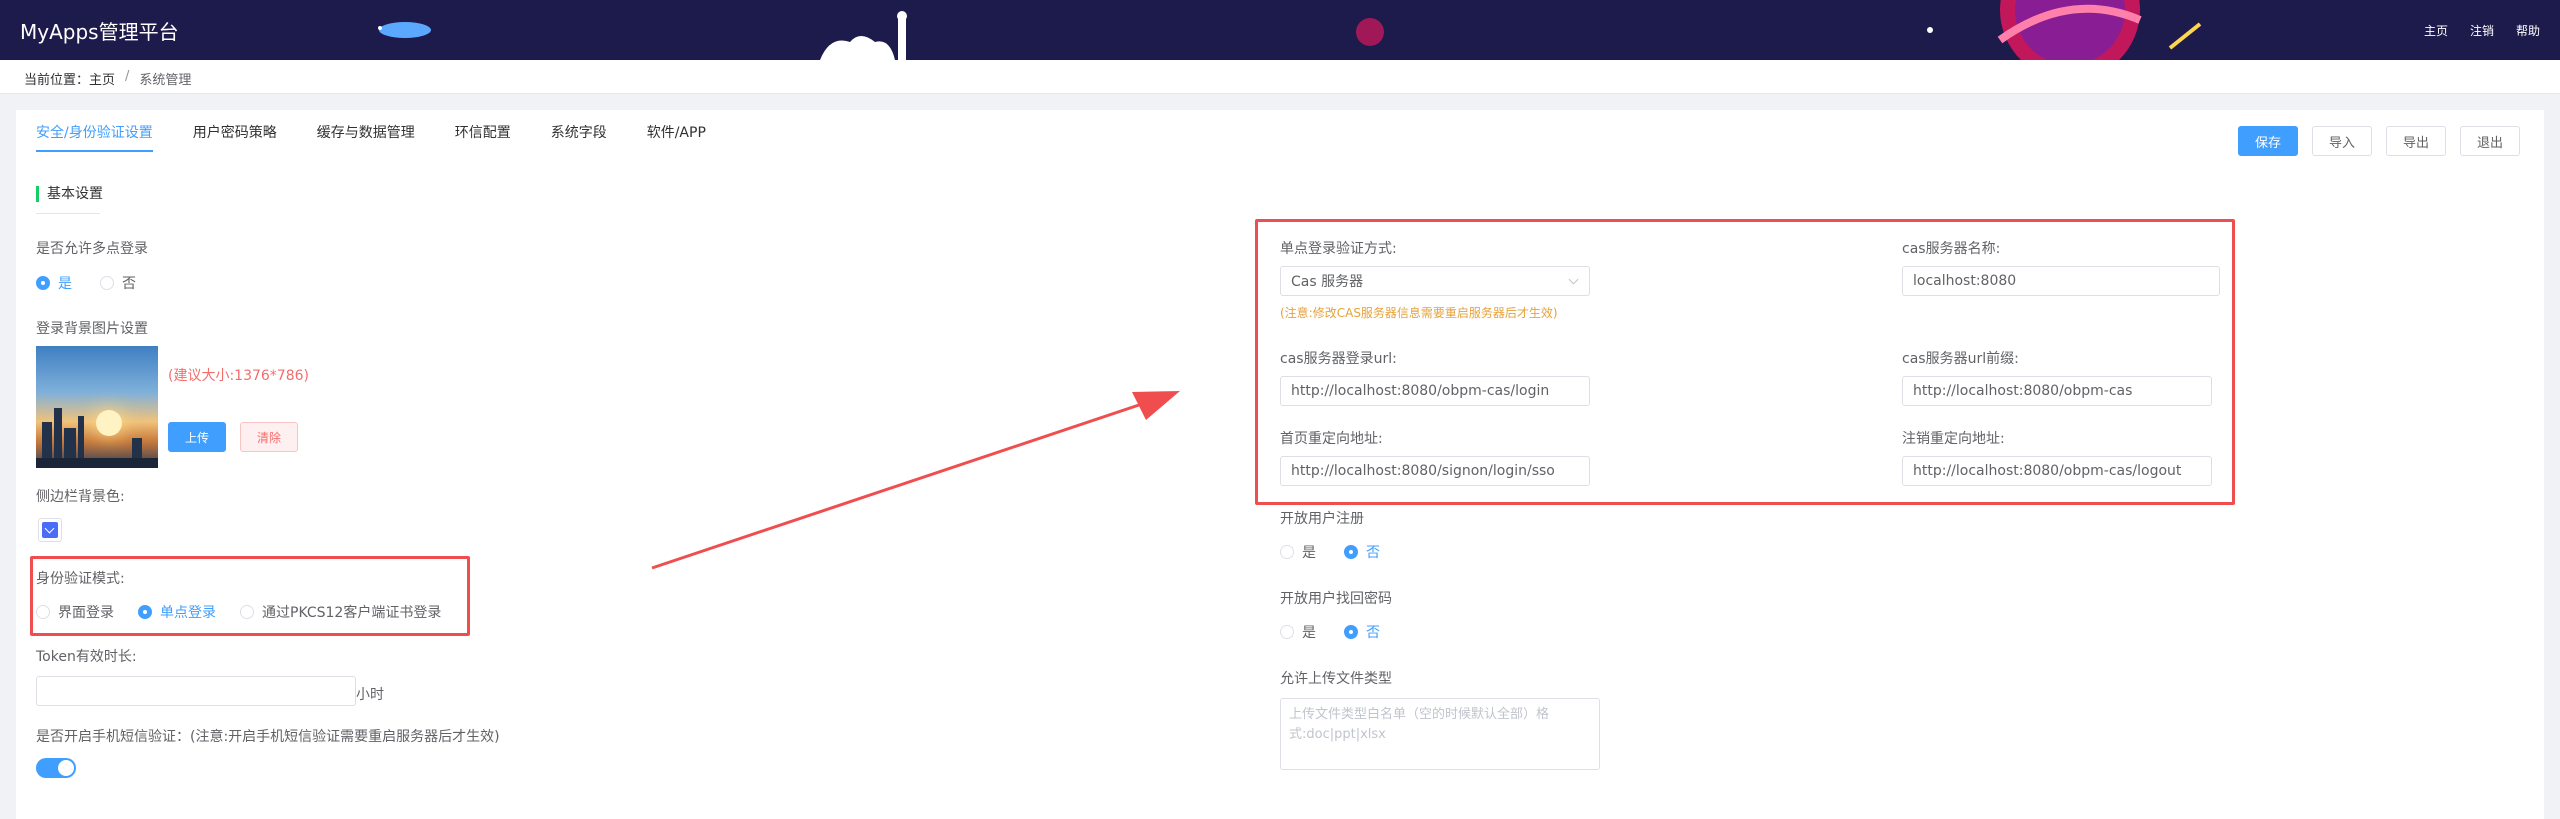 The height and width of the screenshot is (819, 2560). Describe the element at coordinates (915, 480) in the screenshot. I see `annotation-arrow-icon` at that location.